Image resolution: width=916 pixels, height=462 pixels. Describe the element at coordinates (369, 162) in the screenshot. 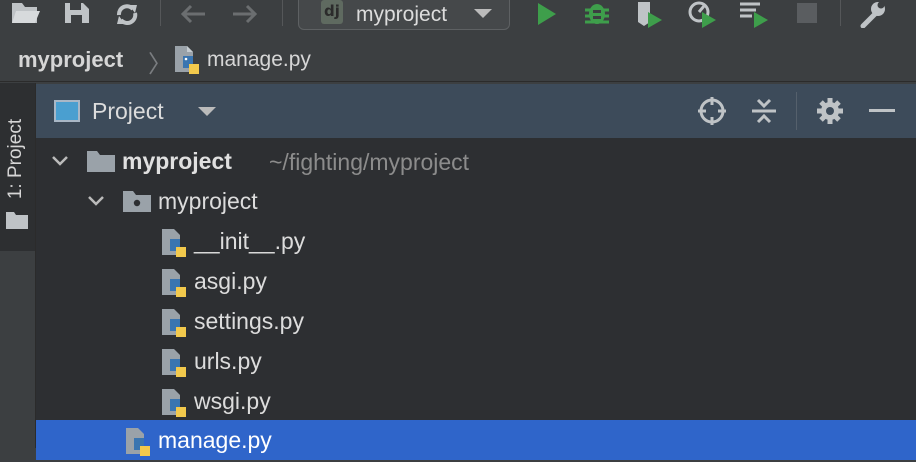

I see `tree-root-path: ~/fighting/myproject` at that location.